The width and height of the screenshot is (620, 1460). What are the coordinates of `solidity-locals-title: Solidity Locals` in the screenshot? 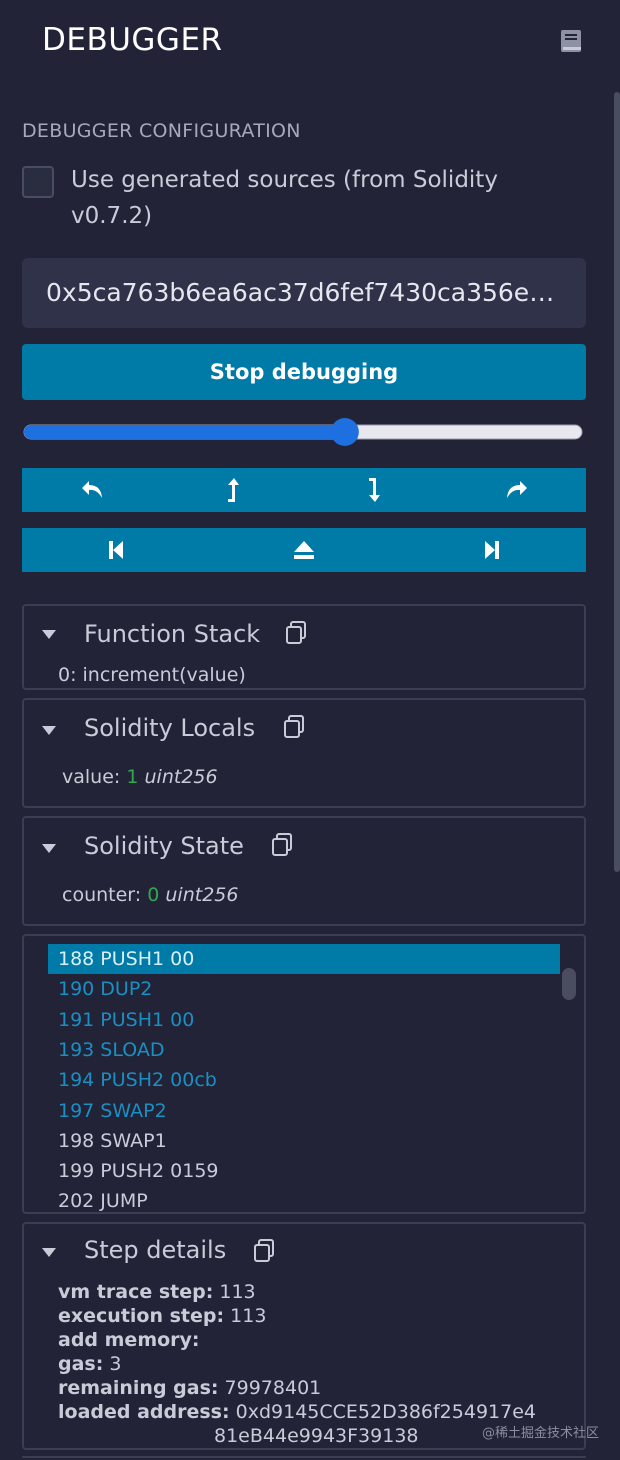 It's located at (169, 728).